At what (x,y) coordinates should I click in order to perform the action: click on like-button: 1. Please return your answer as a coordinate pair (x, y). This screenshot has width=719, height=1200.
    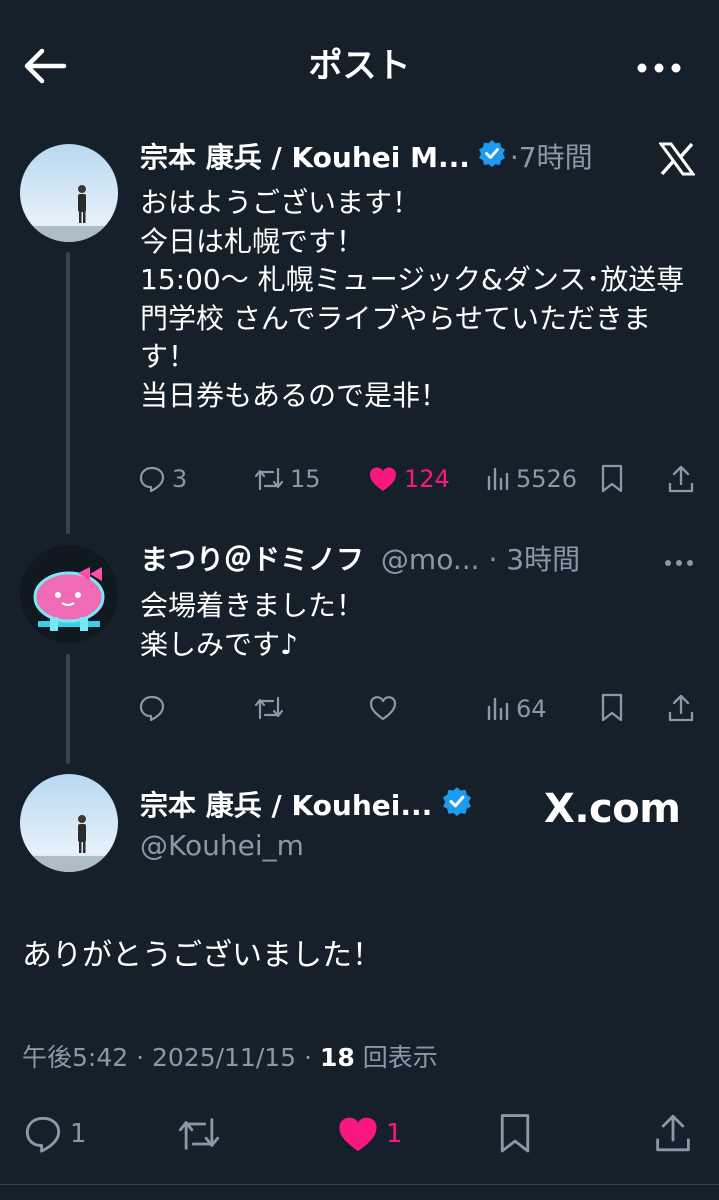
    Looking at the image, I should click on (369, 1134).